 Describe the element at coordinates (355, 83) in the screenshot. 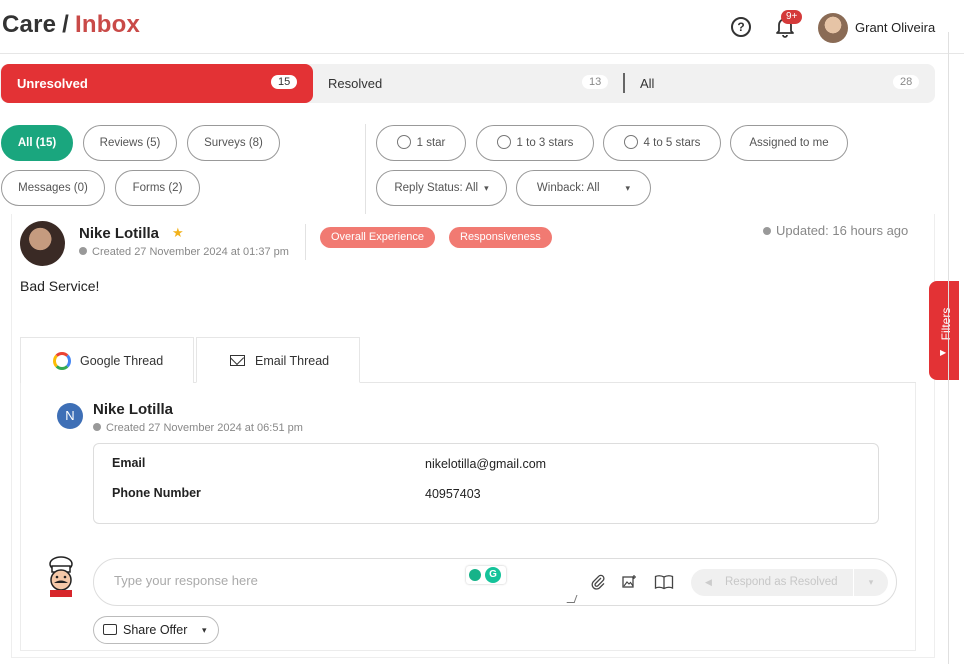

I see `tab-resolved-label: Resolved` at that location.